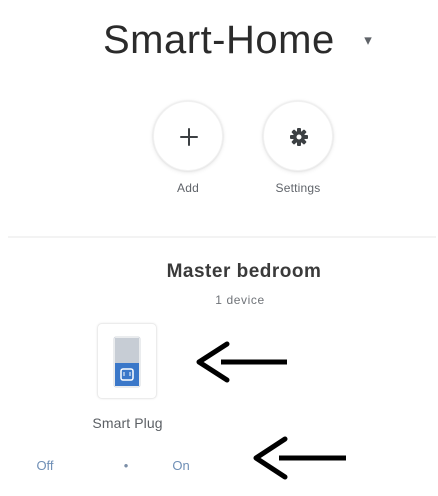 This screenshot has width=438, height=496. Describe the element at coordinates (240, 300) in the screenshot. I see `room-device-count: 1 device` at that location.